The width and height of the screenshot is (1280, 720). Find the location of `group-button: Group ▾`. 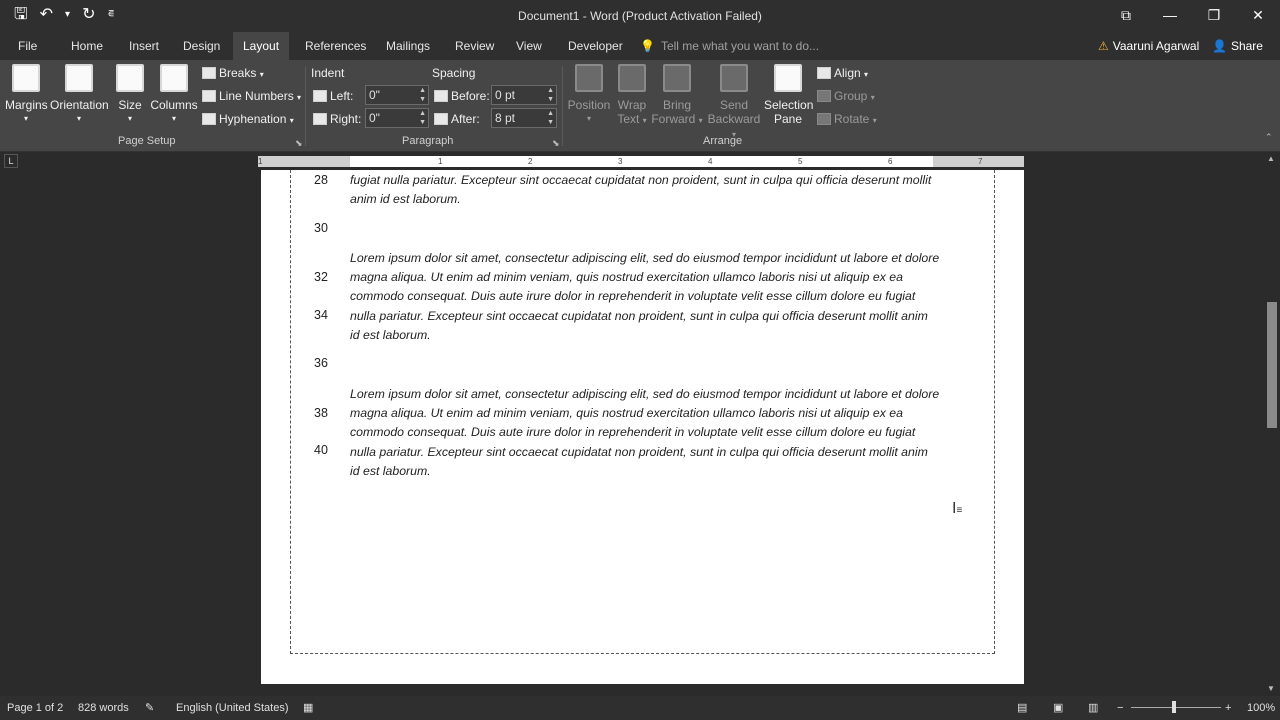

group-button: Group ▾ is located at coordinates (846, 96).